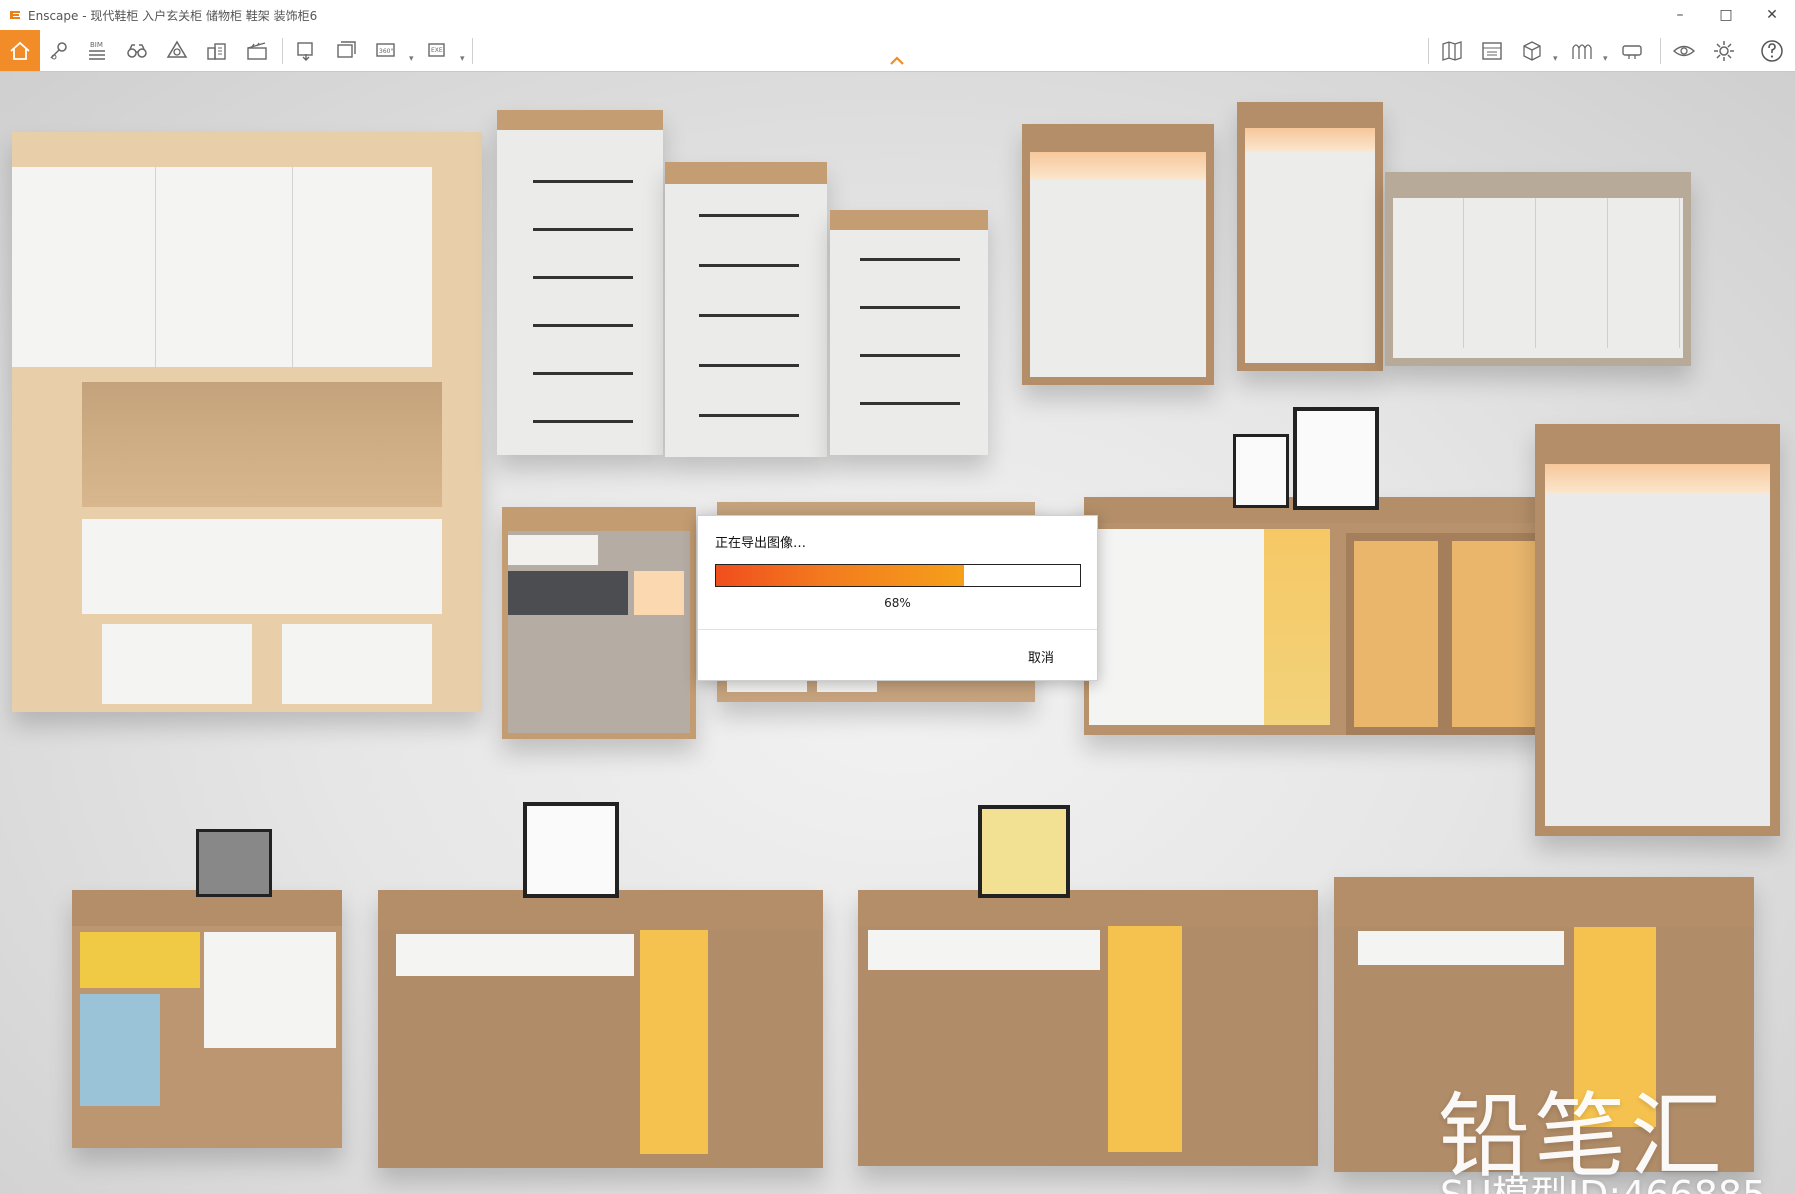  Describe the element at coordinates (1024, 851) in the screenshot. I see `yellow-art-frame` at that location.